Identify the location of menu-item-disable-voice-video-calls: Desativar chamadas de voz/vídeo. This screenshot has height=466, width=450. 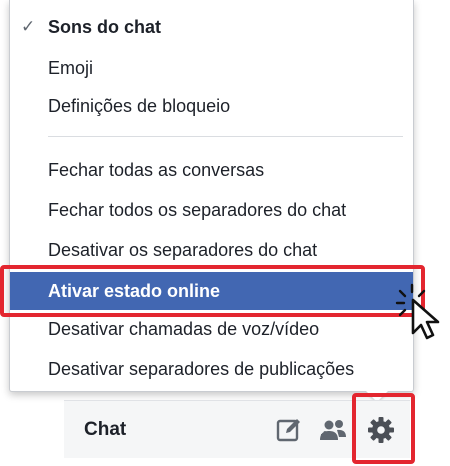
(211, 329).